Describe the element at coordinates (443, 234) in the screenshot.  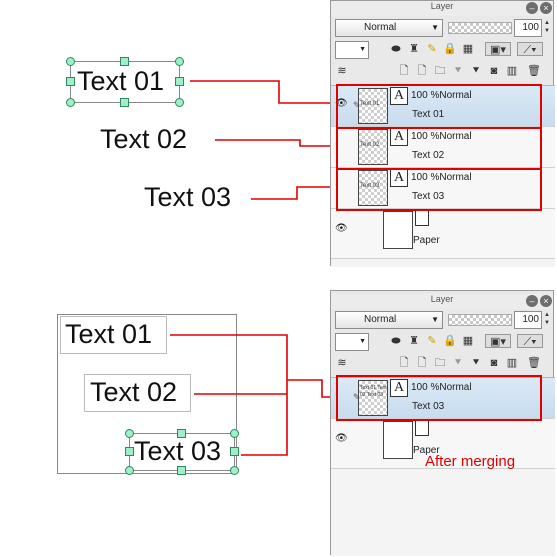
I see `layer-row: 👁 Paper` at that location.